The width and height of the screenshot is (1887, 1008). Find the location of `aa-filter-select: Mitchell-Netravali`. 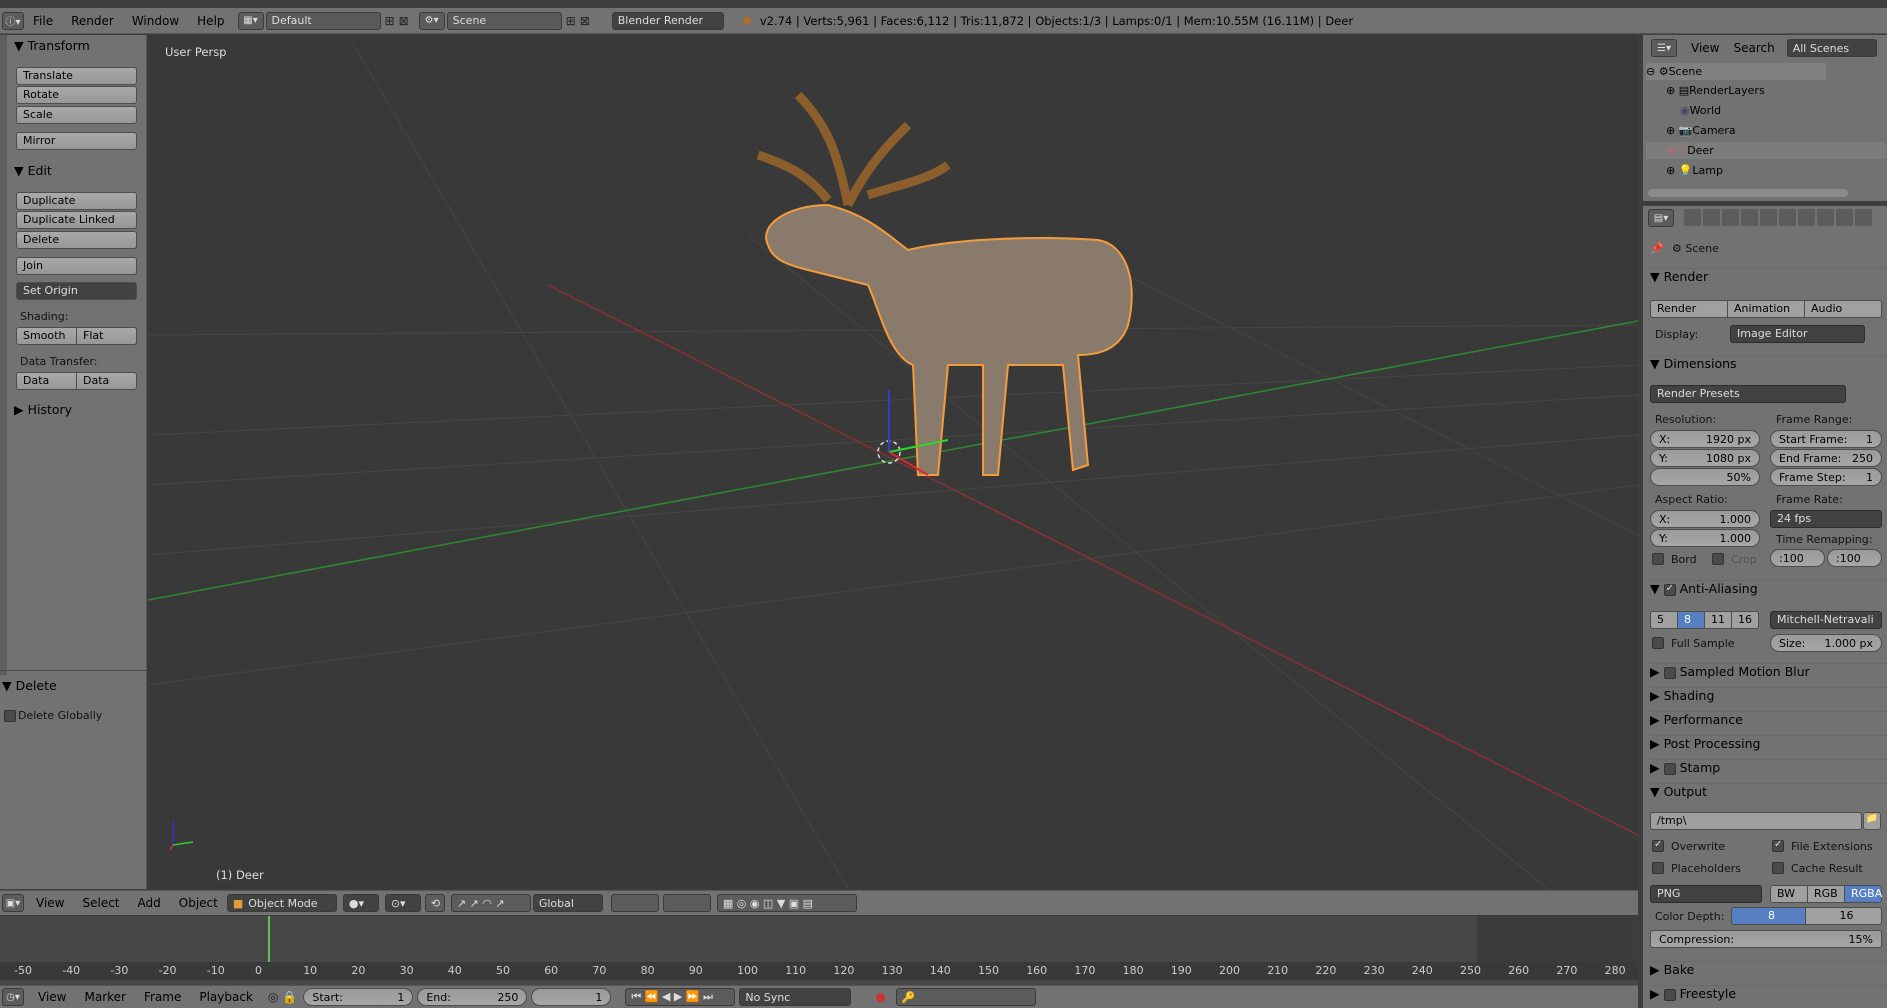

aa-filter-select: Mitchell-Netravali is located at coordinates (1826, 620).